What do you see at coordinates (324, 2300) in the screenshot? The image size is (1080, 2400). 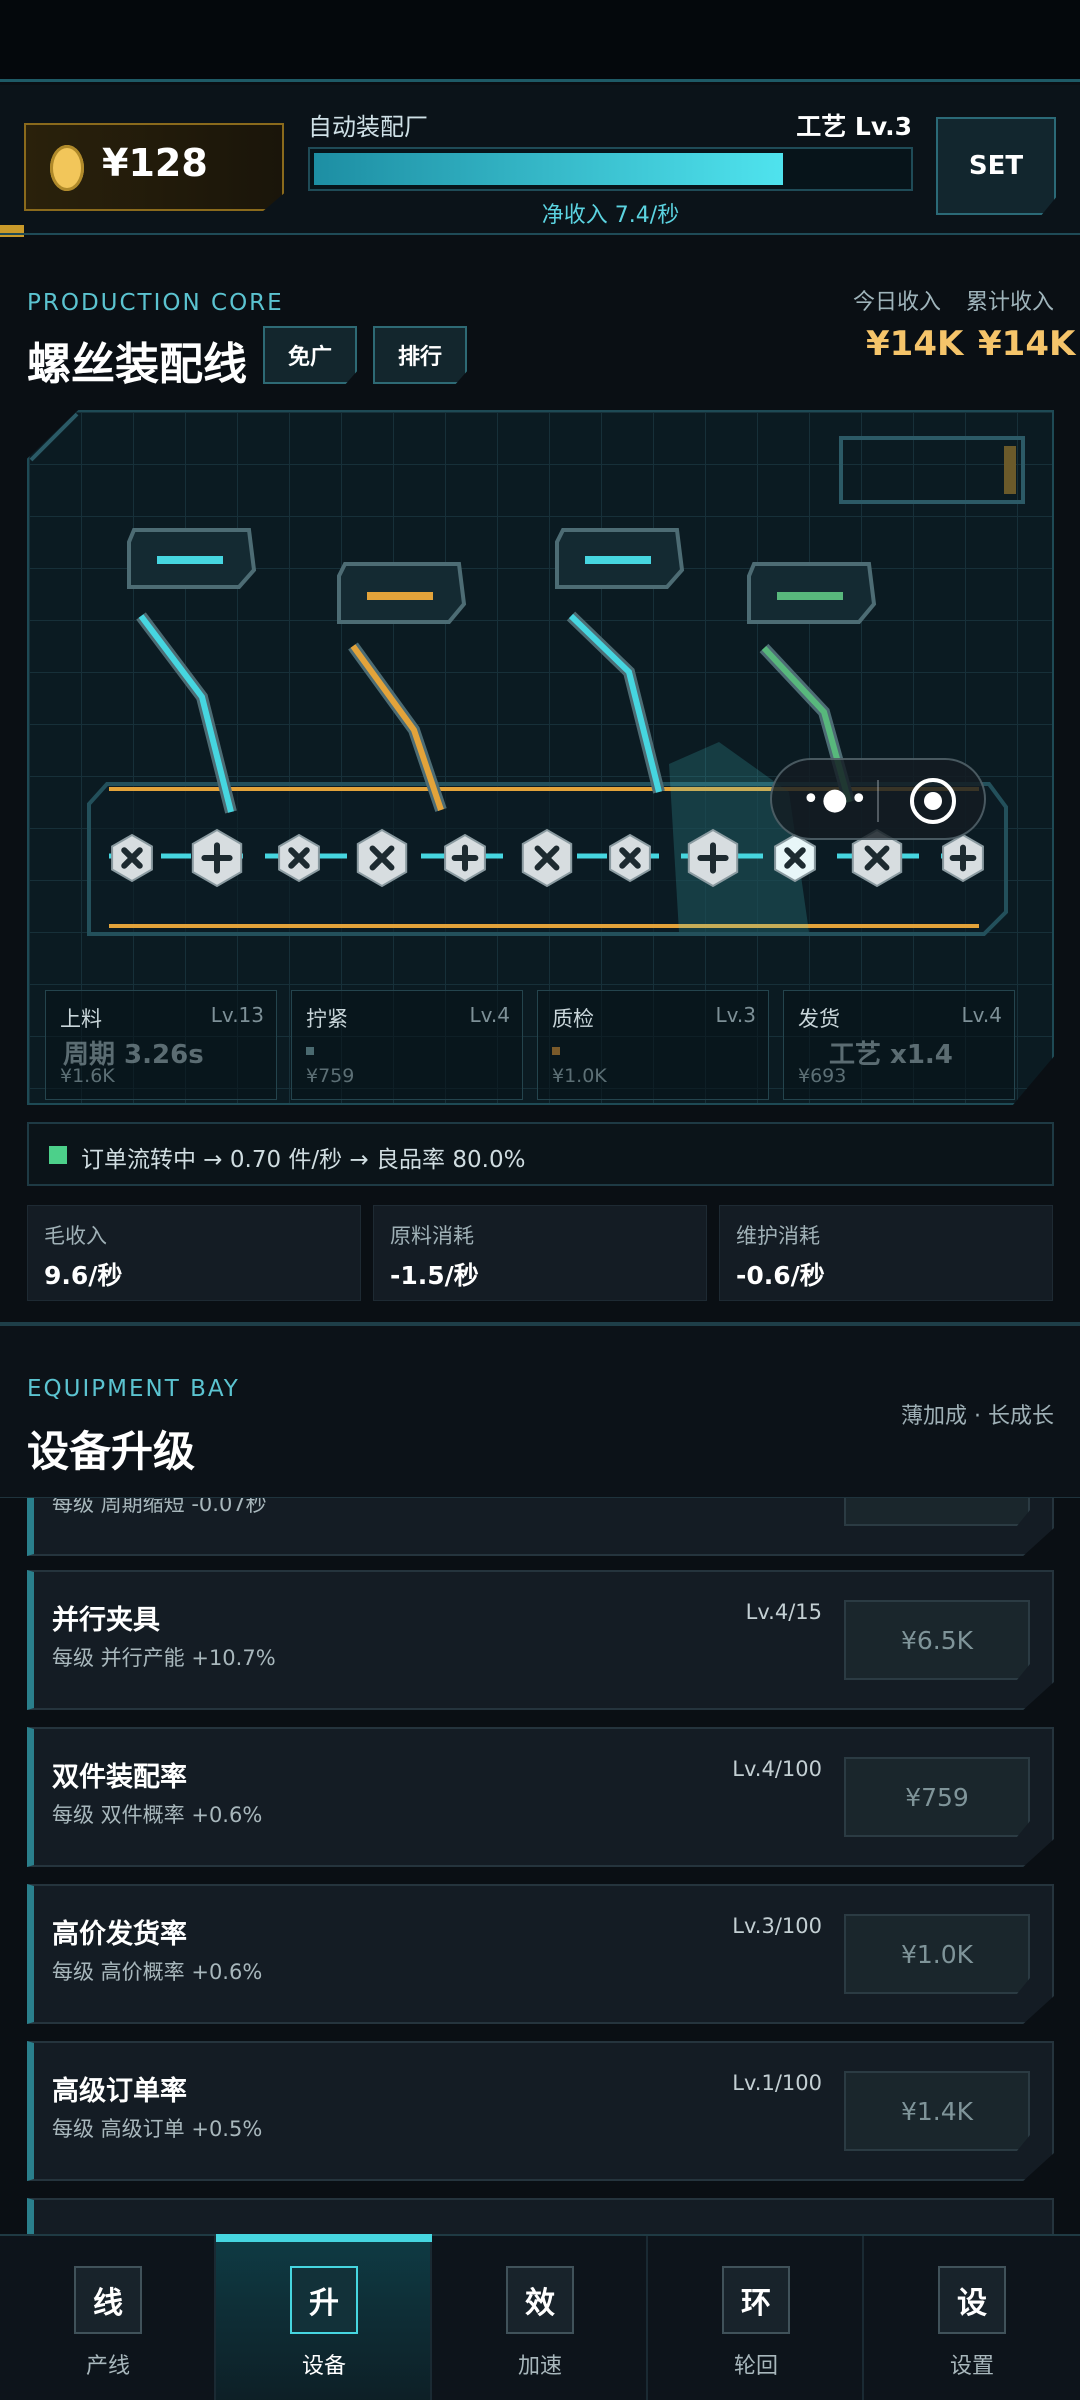 I see `upgrade-icon: 升` at bounding box center [324, 2300].